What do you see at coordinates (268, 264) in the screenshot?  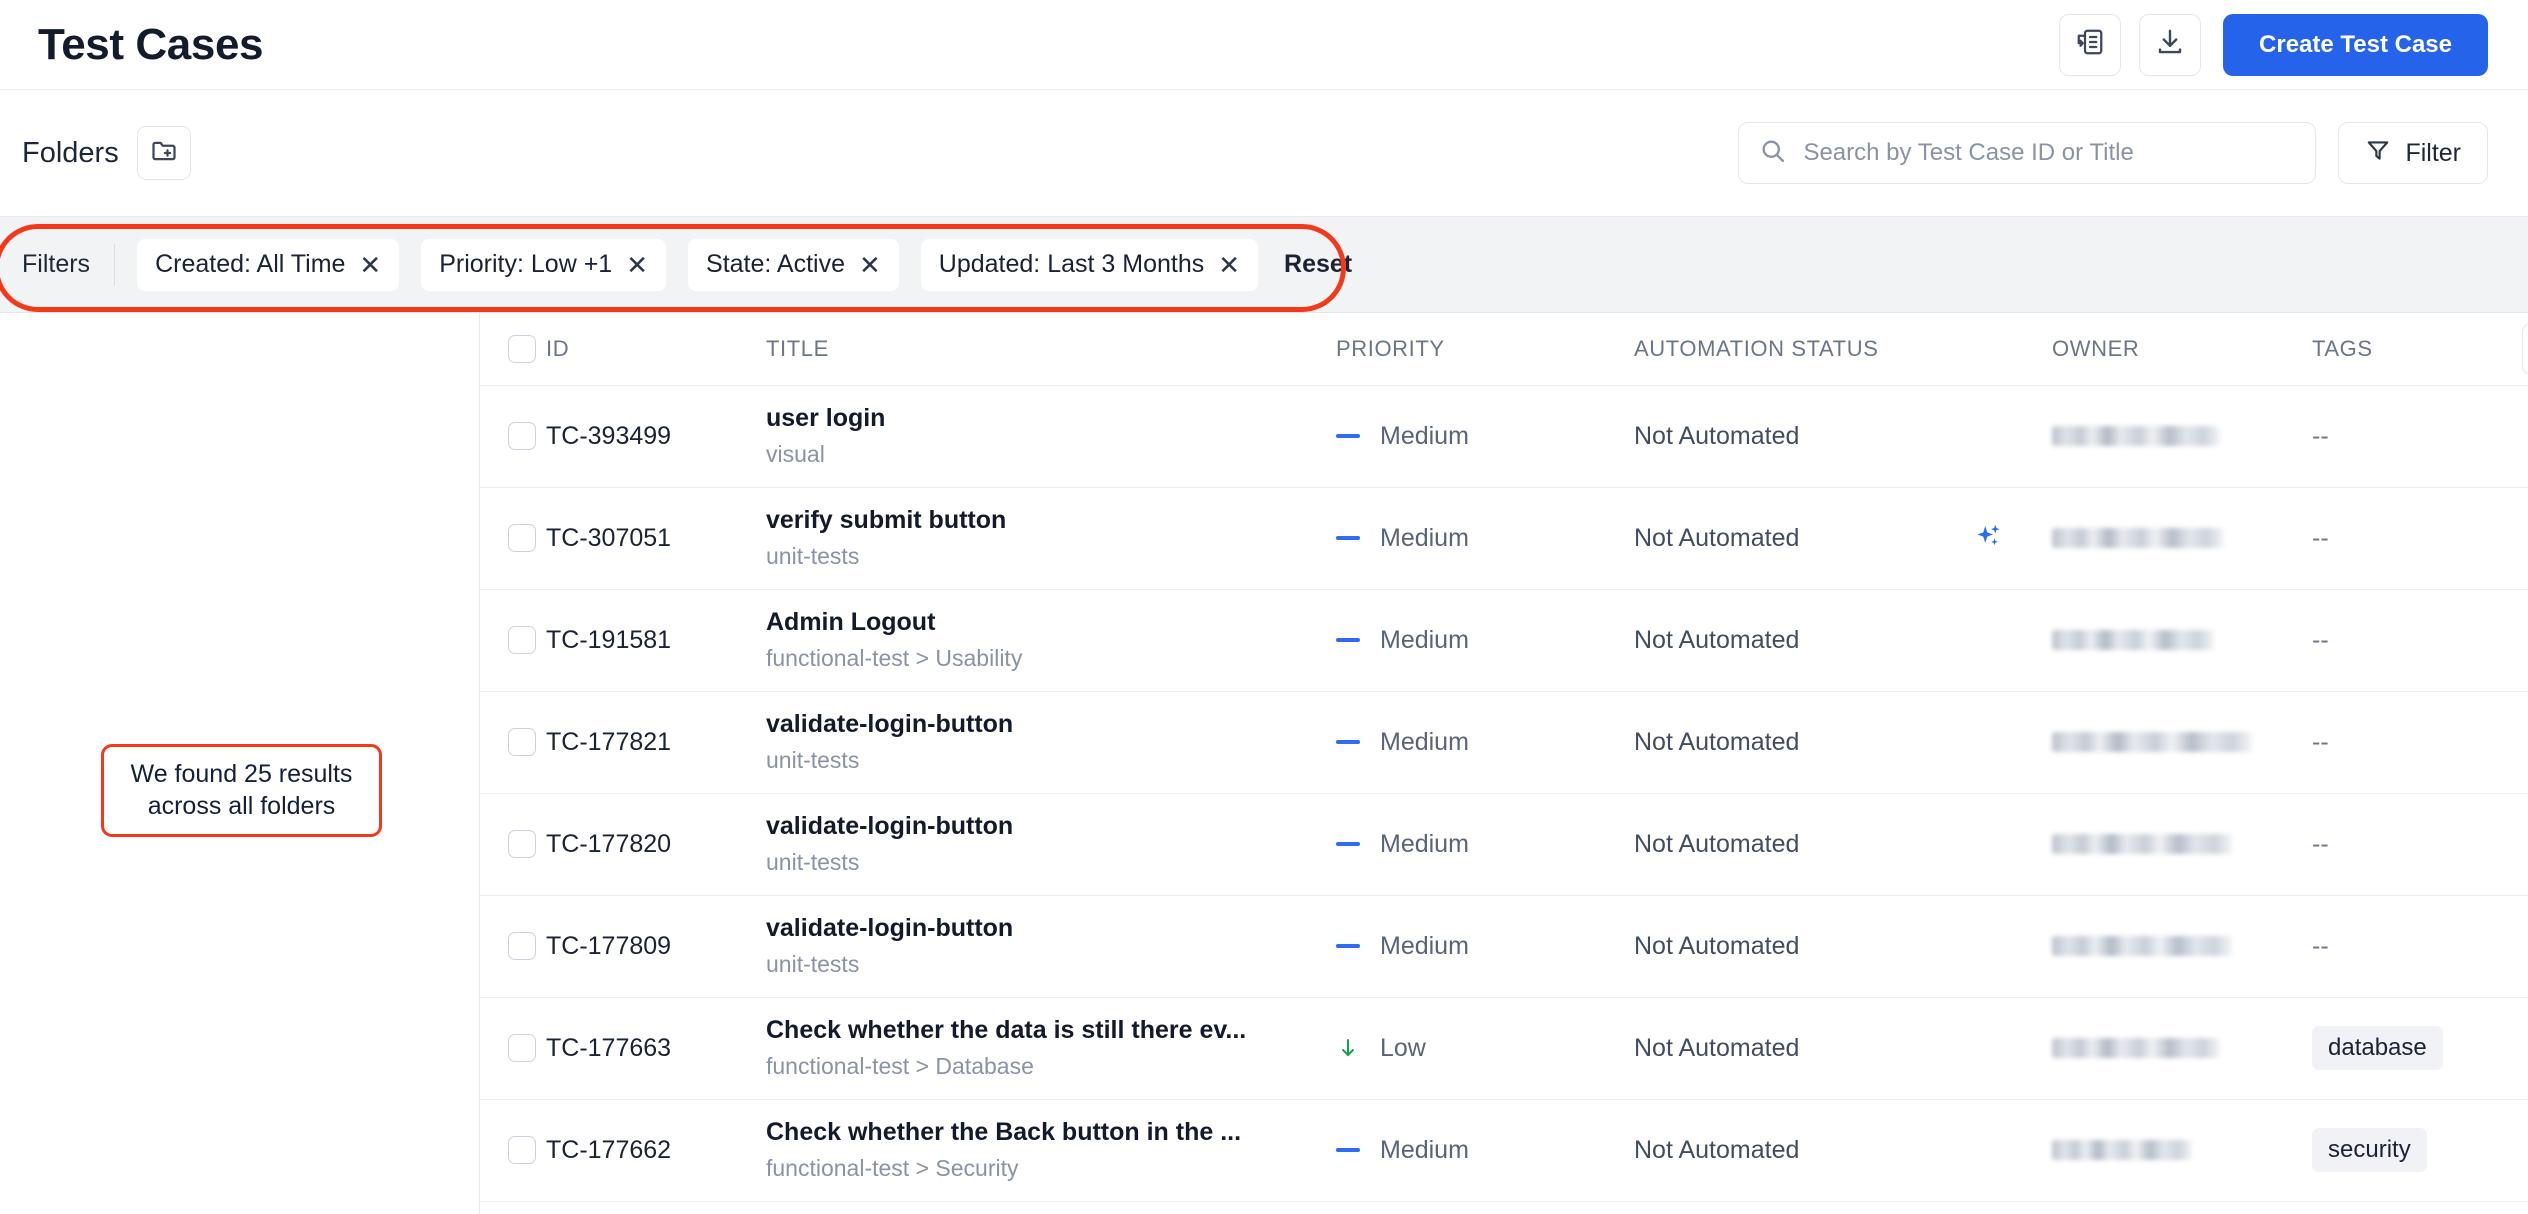 I see `filter-chip-created: Created: All Time ✕` at bounding box center [268, 264].